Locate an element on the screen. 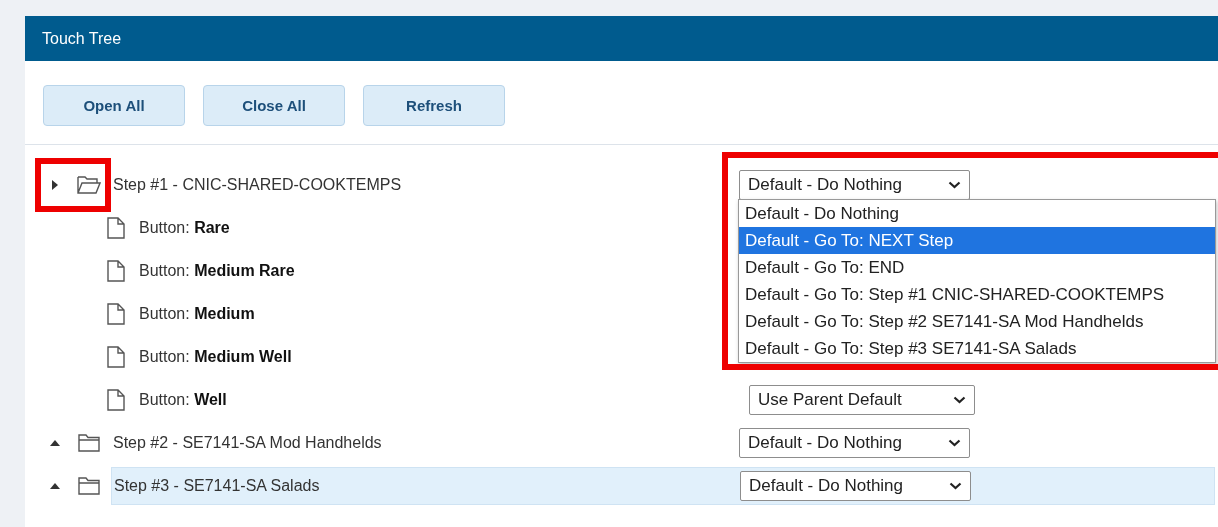 This screenshot has width=1218, height=527. tree-item: Button: Well is located at coordinates (183, 399).